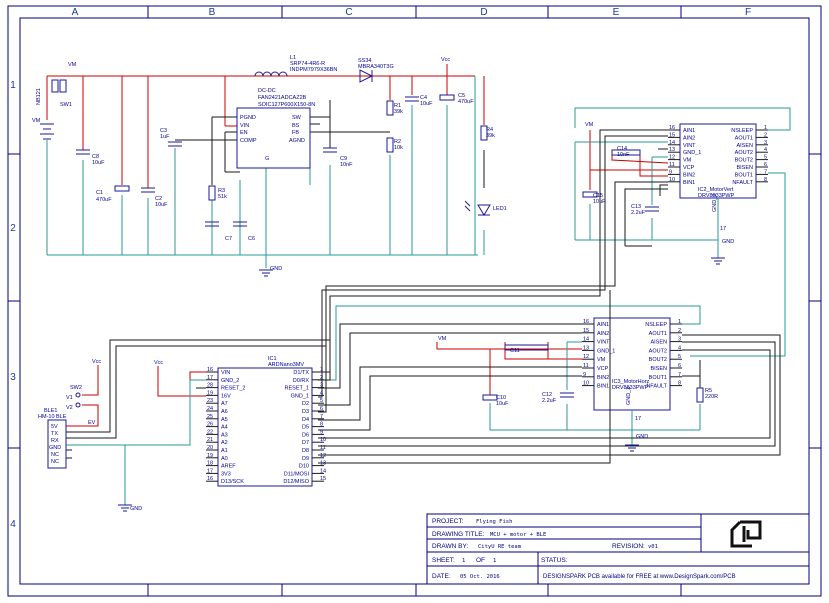 Image resolution: width=829 pixels, height=603 pixels. What do you see at coordinates (656, 325) in the screenshot?
I see `driver2-pin-name: NSLEEP` at bounding box center [656, 325].